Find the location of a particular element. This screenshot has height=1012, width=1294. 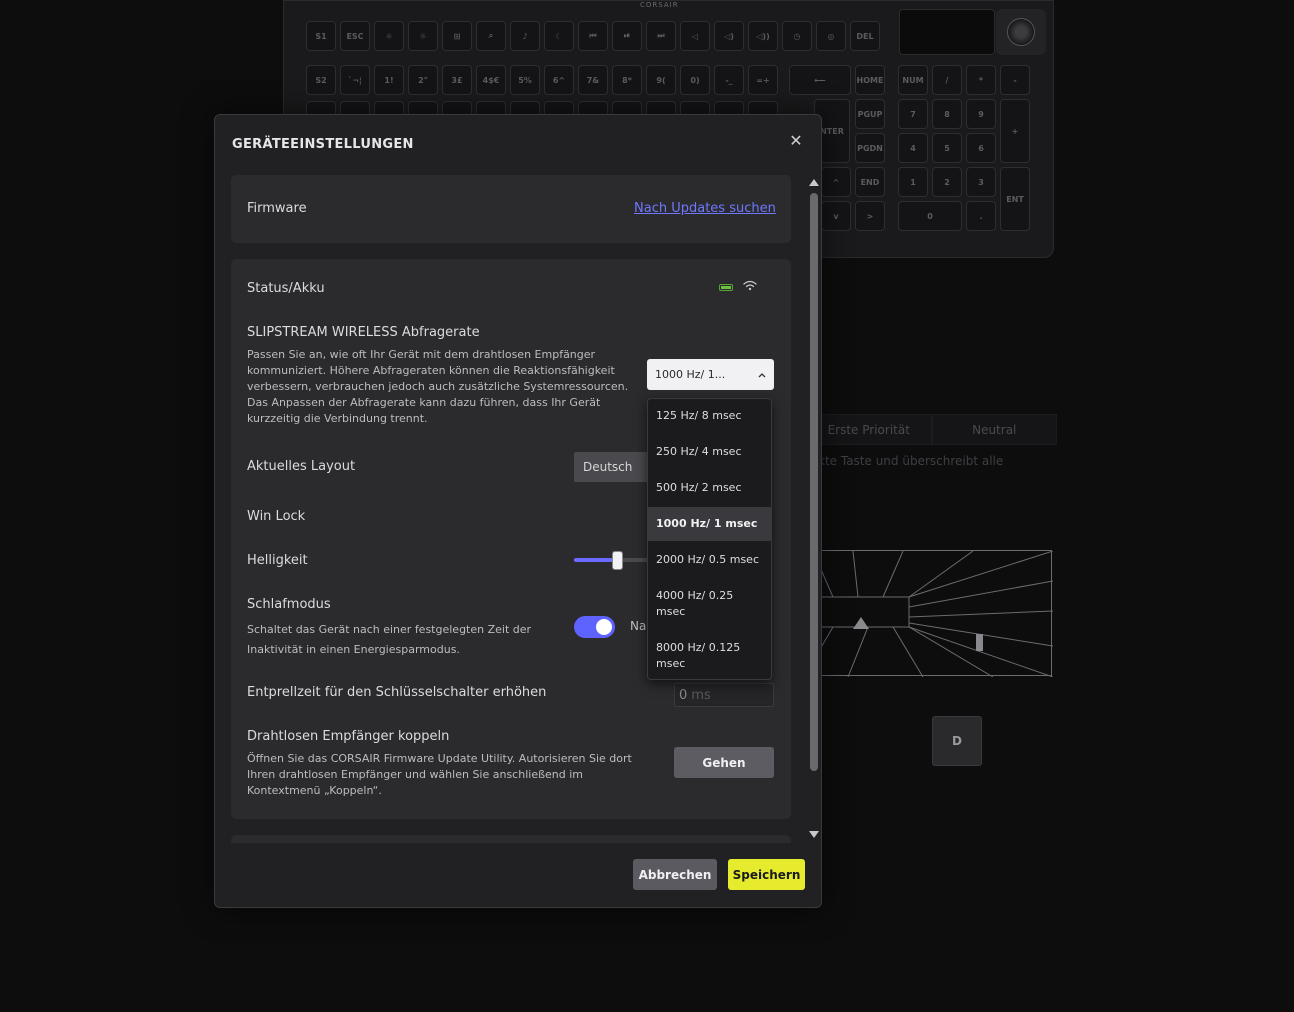

polling-rate-option-label: 1000 Hz/ 1 msec is located at coordinates (706, 524).